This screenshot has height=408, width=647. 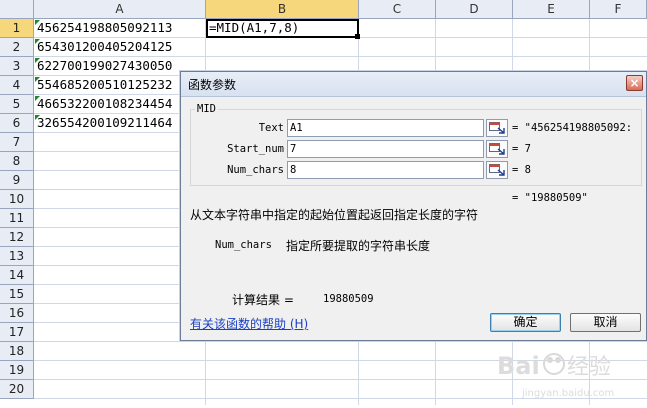 I want to click on row-header: 10, so click(x=17, y=199).